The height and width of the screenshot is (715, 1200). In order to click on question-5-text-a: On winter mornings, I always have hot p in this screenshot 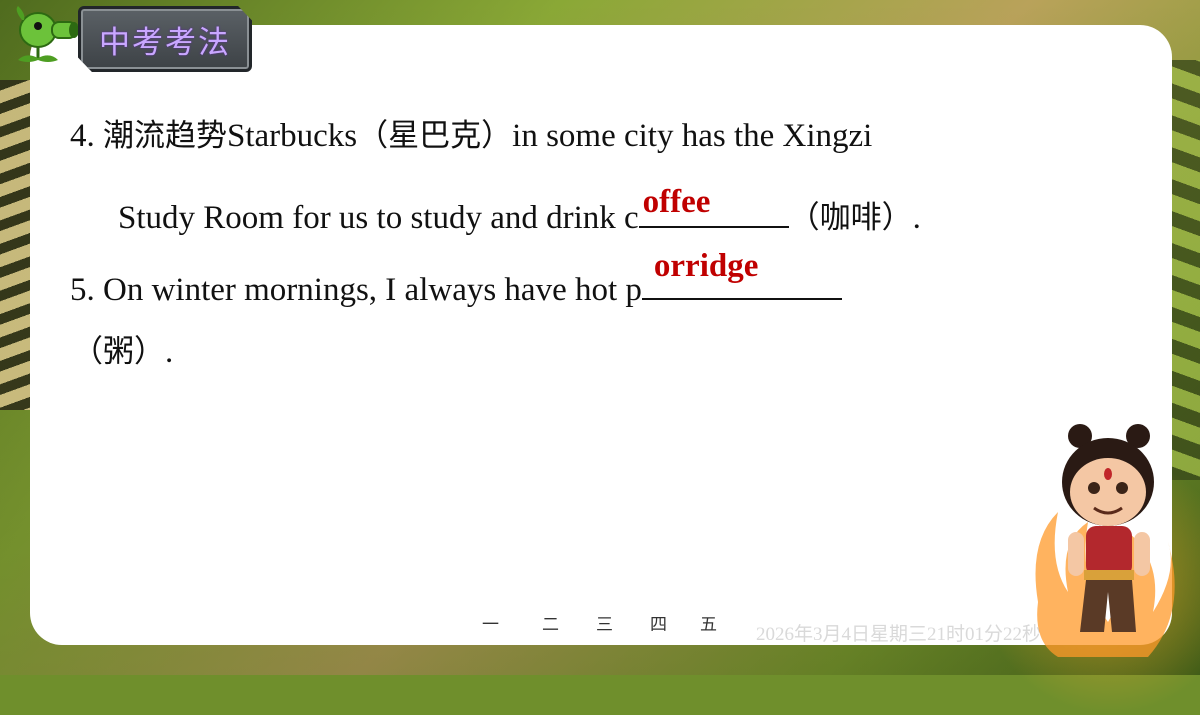, I will do `click(372, 290)`.